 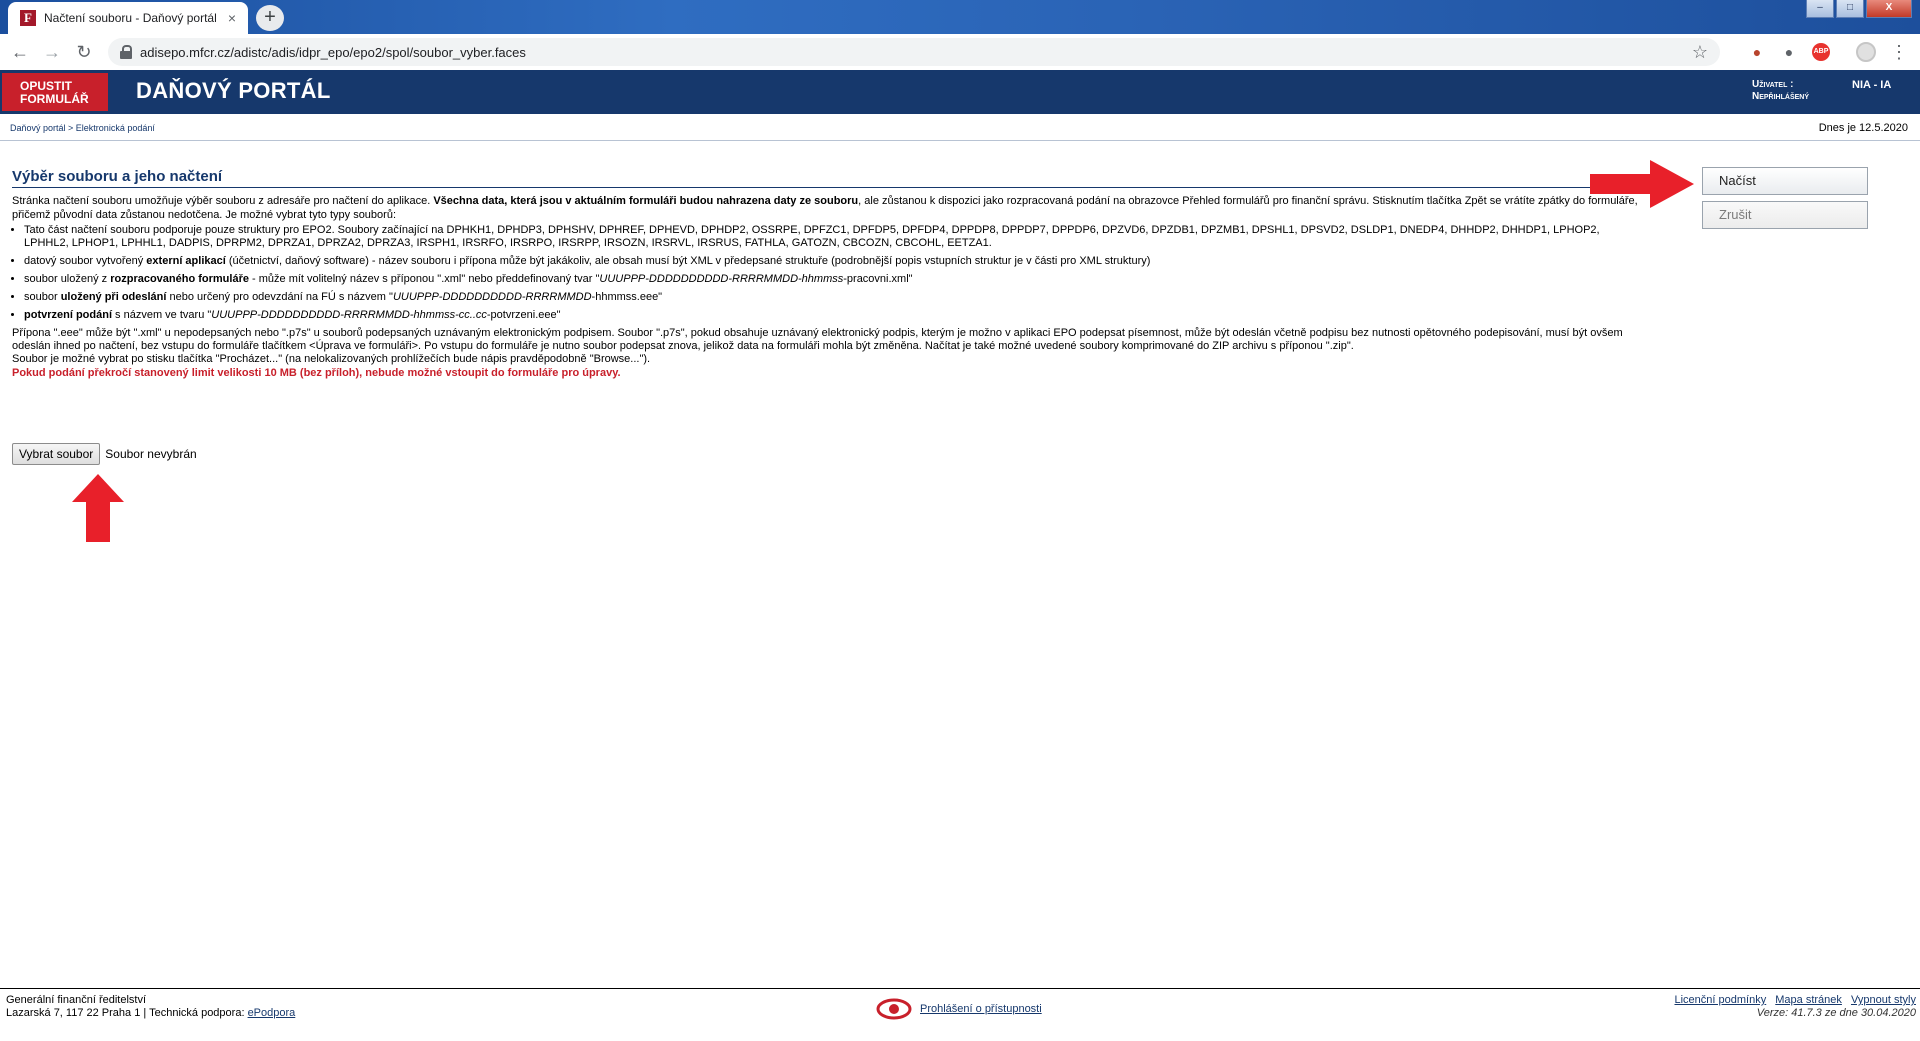 I want to click on breadcrumb-item-portal: Daňový portál, so click(x=38, y=128).